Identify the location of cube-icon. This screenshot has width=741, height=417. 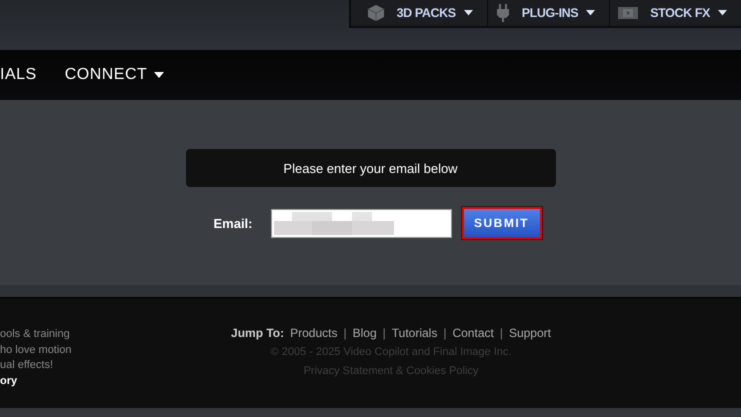
(375, 13).